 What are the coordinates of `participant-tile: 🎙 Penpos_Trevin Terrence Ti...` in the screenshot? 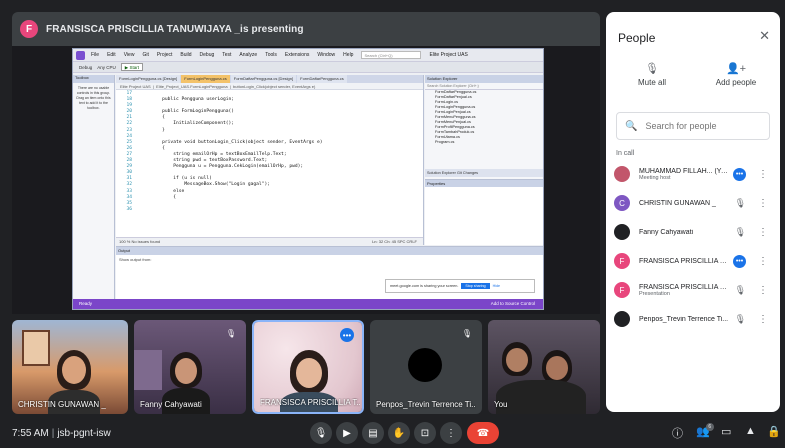 It's located at (426, 367).